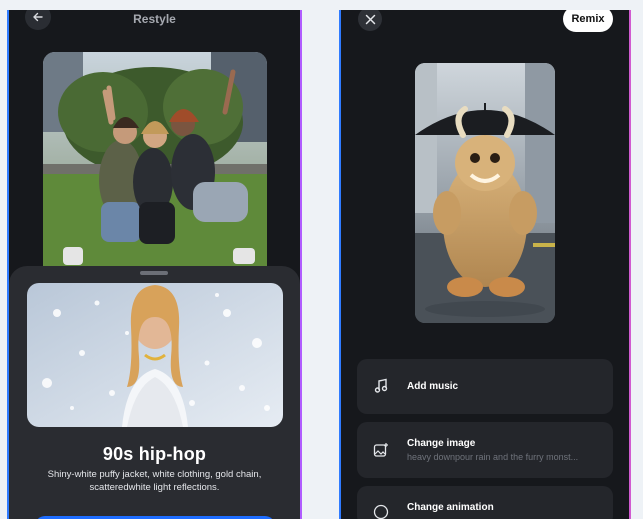 This screenshot has width=643, height=519. Describe the element at coordinates (154, 19) in the screenshot. I see `page-title: Restyle` at that location.